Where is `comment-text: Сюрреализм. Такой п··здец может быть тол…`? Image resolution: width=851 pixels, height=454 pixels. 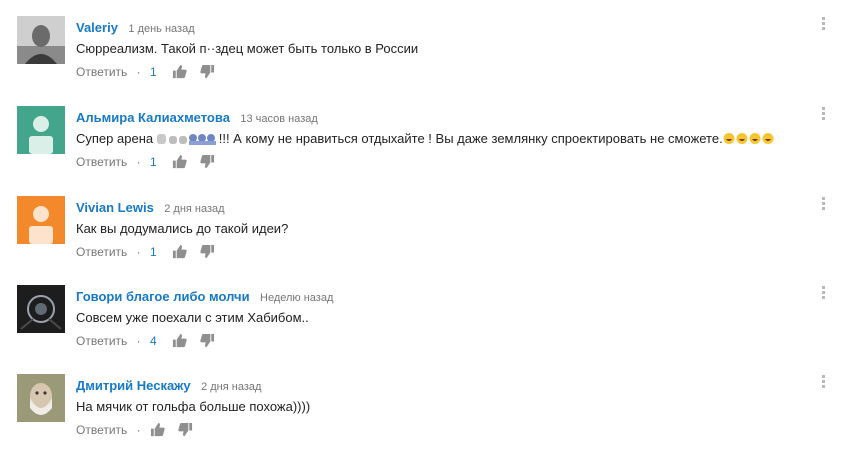 comment-text: Сюрреализм. Такой п··здец может быть тол… is located at coordinates (247, 48).